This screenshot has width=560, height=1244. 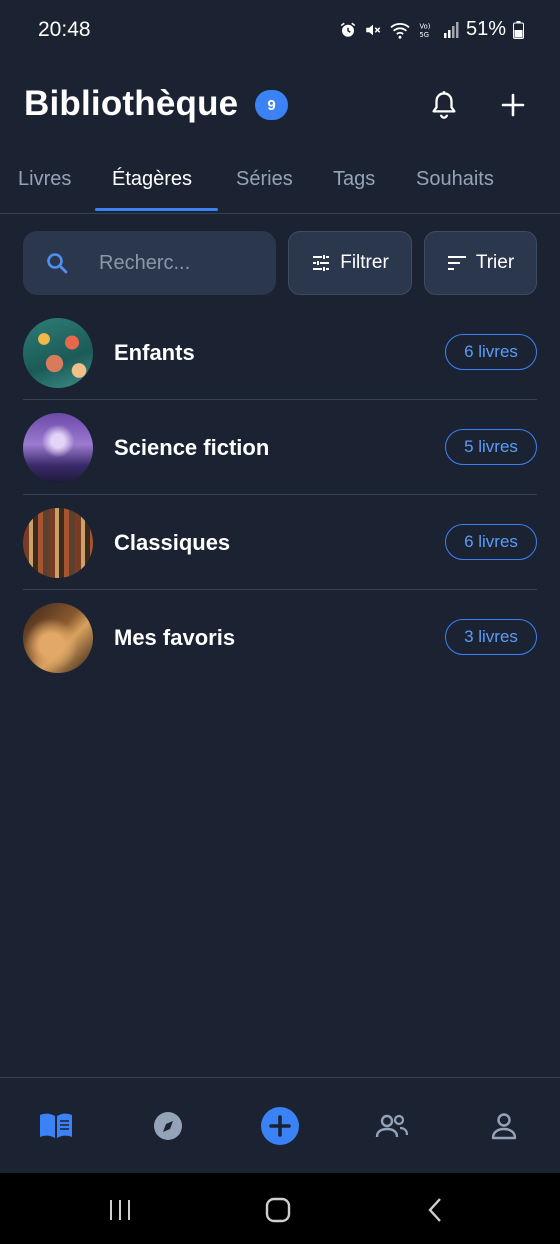 What do you see at coordinates (280, 637) in the screenshot?
I see `shelf-row-mes-favoris: Mes favoris 3 livres` at bounding box center [280, 637].